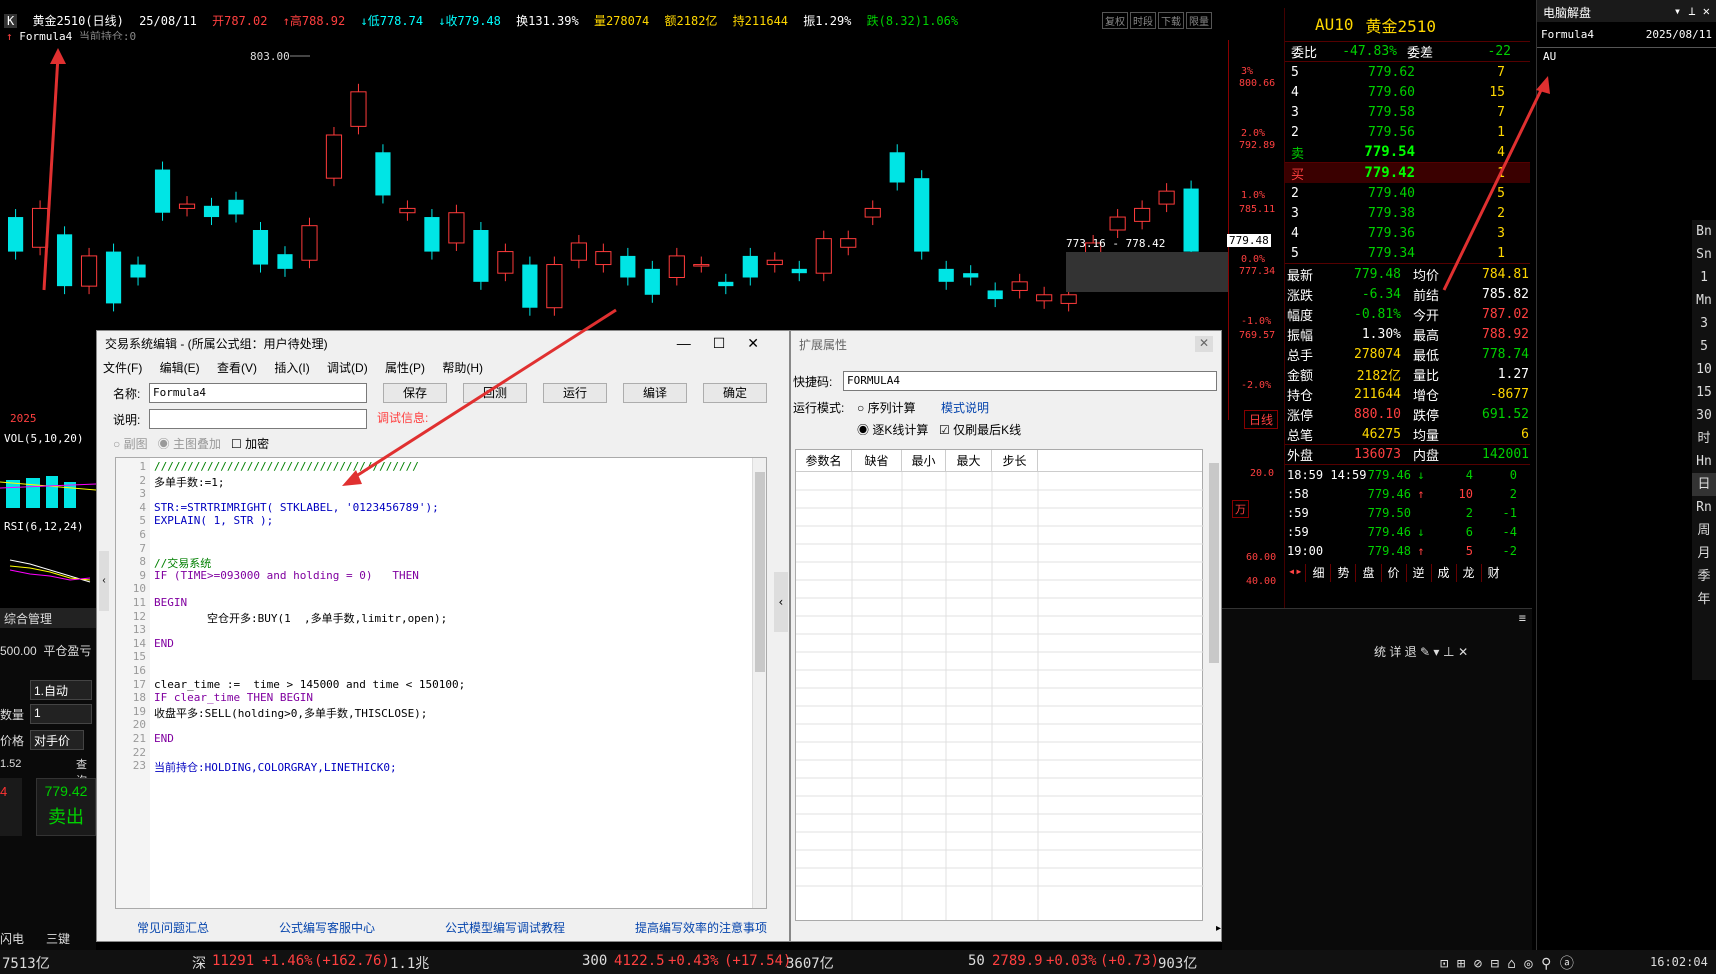 The height and width of the screenshot is (974, 1716). I want to click on period-Mn: Mn, so click(1704, 300).